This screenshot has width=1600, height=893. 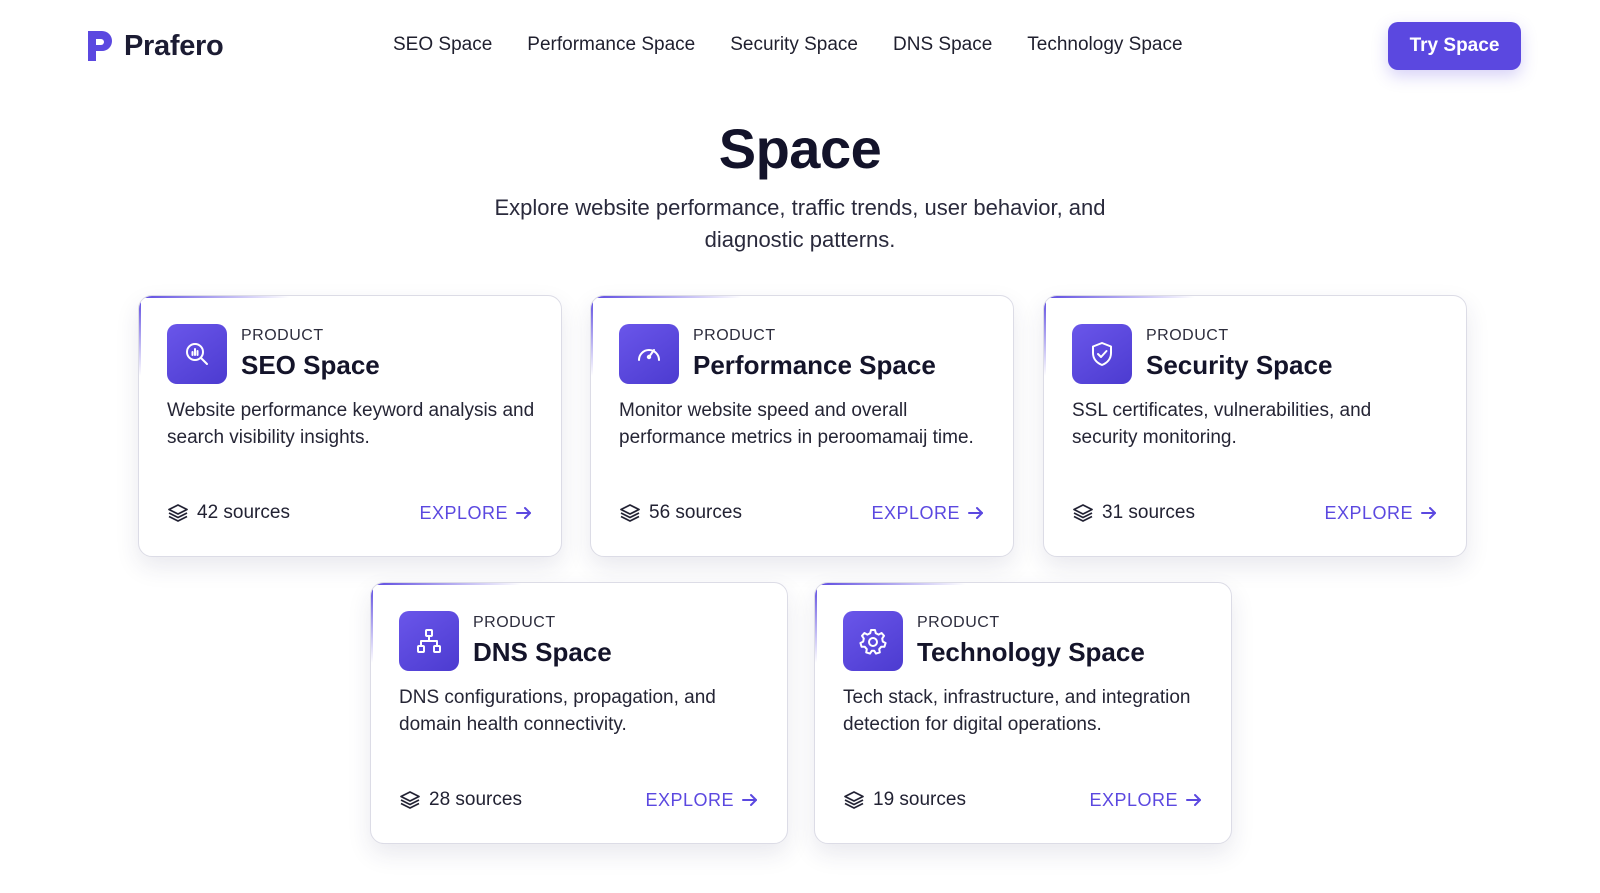 I want to click on shield-check-icon, so click(x=1102, y=354).